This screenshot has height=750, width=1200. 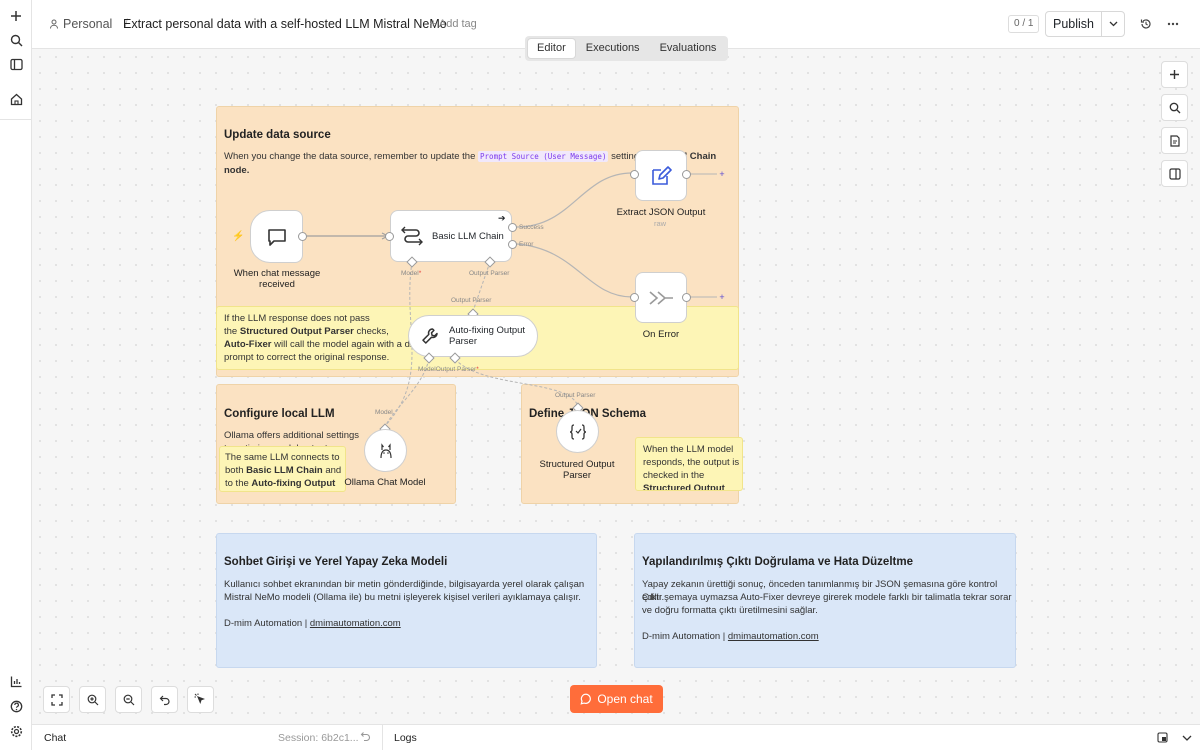 I want to click on json-braces-icon, so click(x=577, y=431).